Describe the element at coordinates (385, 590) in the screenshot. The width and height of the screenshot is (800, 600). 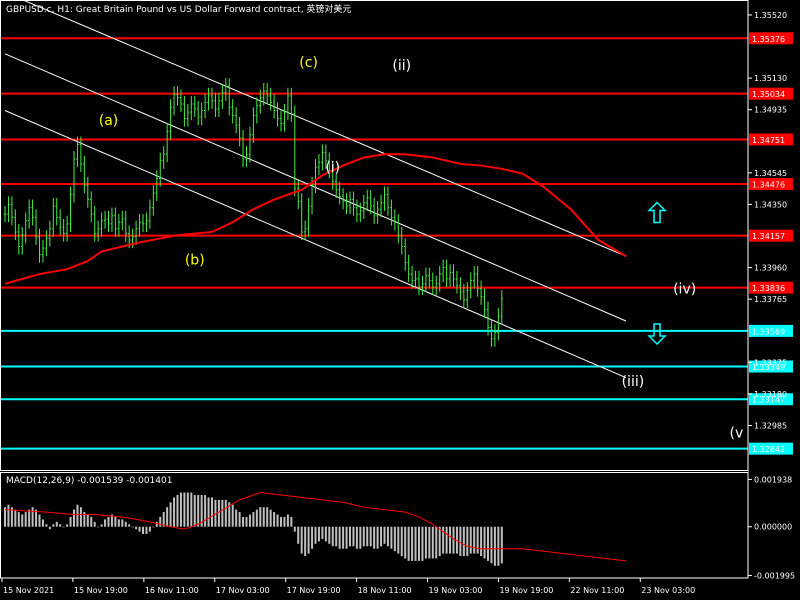
I see `time-tick-label: 18 Nov 11:00` at that location.